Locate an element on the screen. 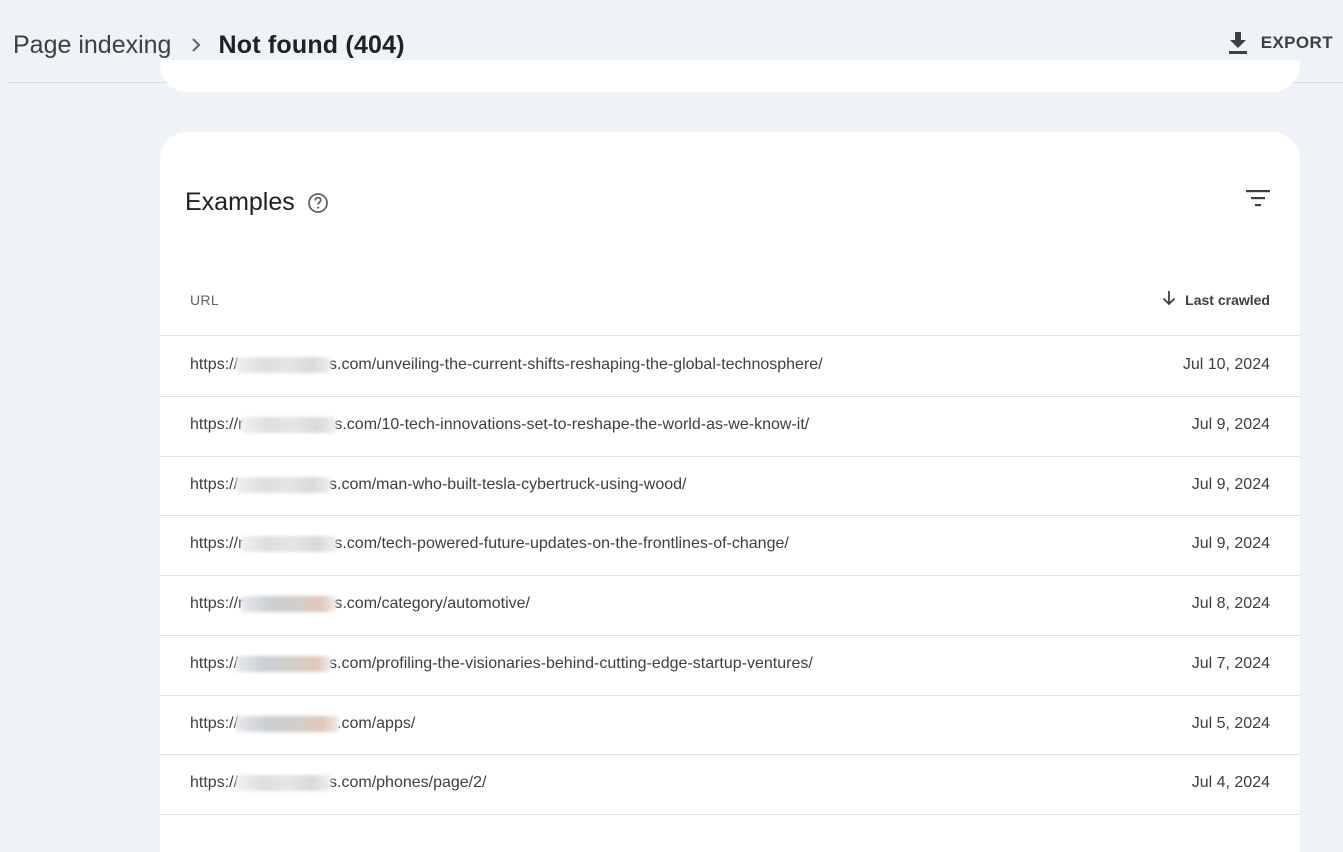  breadcrumb: Page indexing Not found (404) is located at coordinates (209, 45).